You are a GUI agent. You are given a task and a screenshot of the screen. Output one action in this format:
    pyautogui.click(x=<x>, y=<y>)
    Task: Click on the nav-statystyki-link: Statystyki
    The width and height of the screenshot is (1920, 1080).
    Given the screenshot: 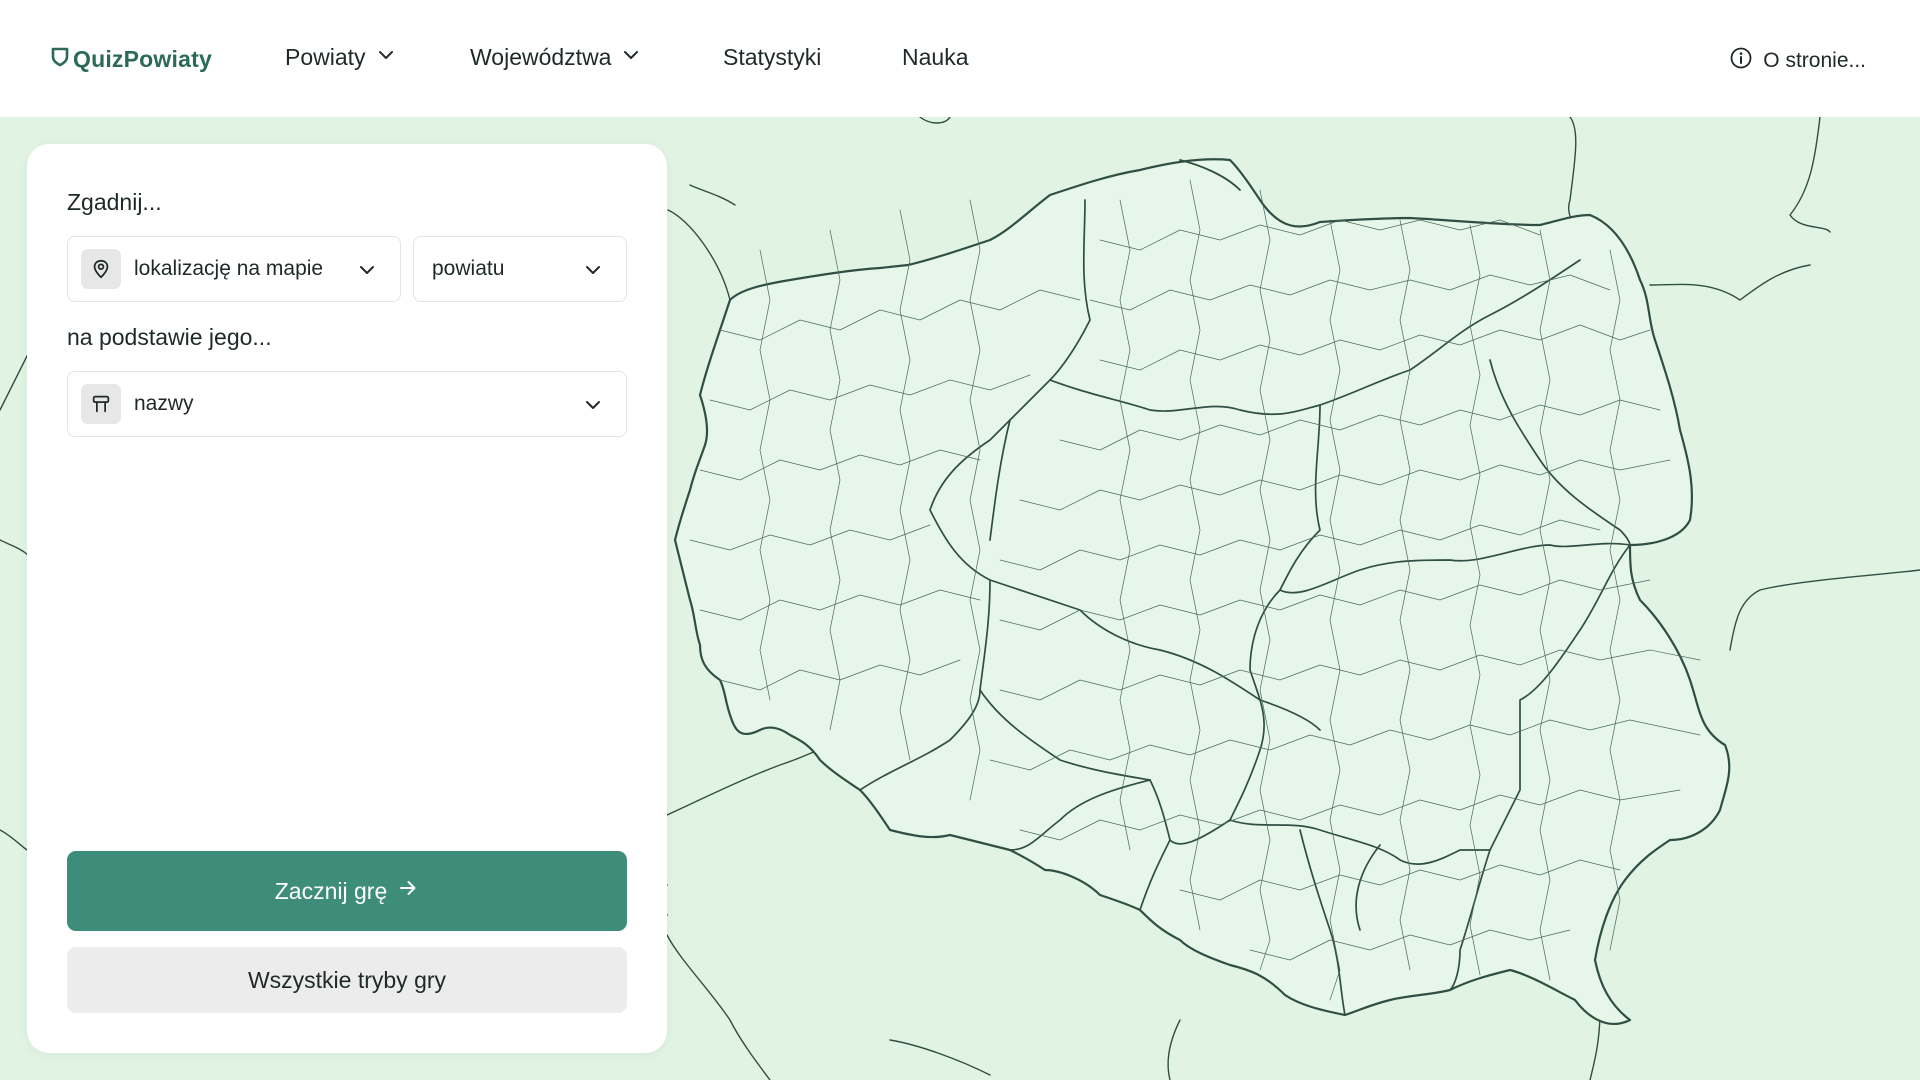 What is the action you would take?
    pyautogui.click(x=772, y=57)
    